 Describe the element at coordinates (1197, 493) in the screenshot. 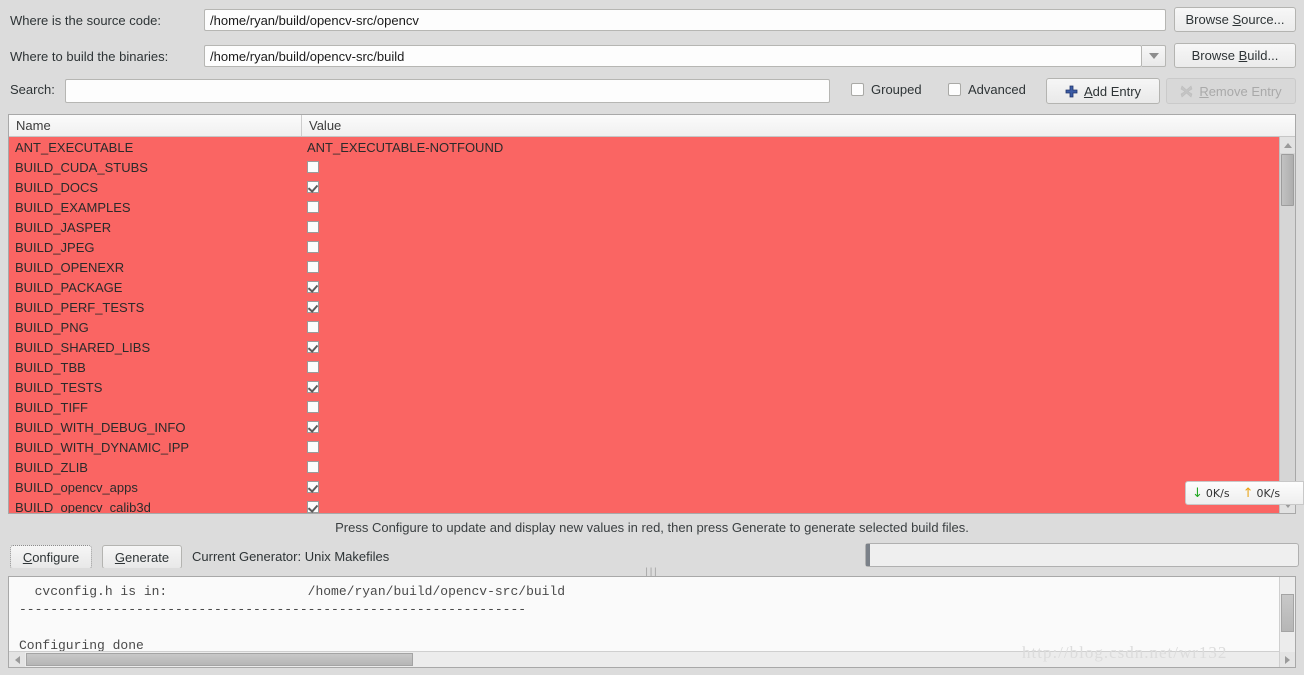

I see `arrow-down-icon: ↓` at that location.